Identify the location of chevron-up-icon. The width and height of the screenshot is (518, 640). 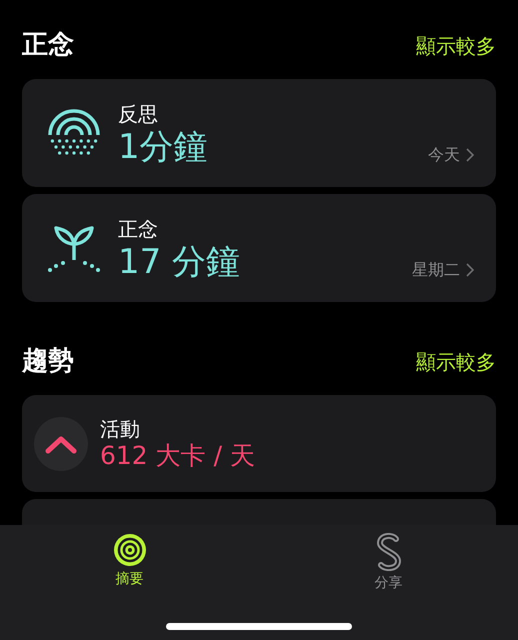
(61, 444).